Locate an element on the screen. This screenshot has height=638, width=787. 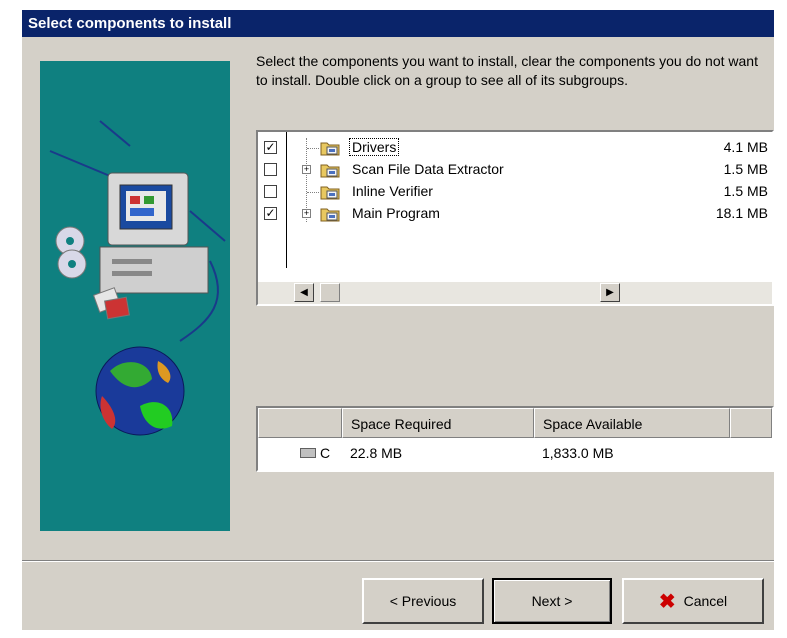
tree-item-size: 18.1 MB is located at coordinates (741, 213).